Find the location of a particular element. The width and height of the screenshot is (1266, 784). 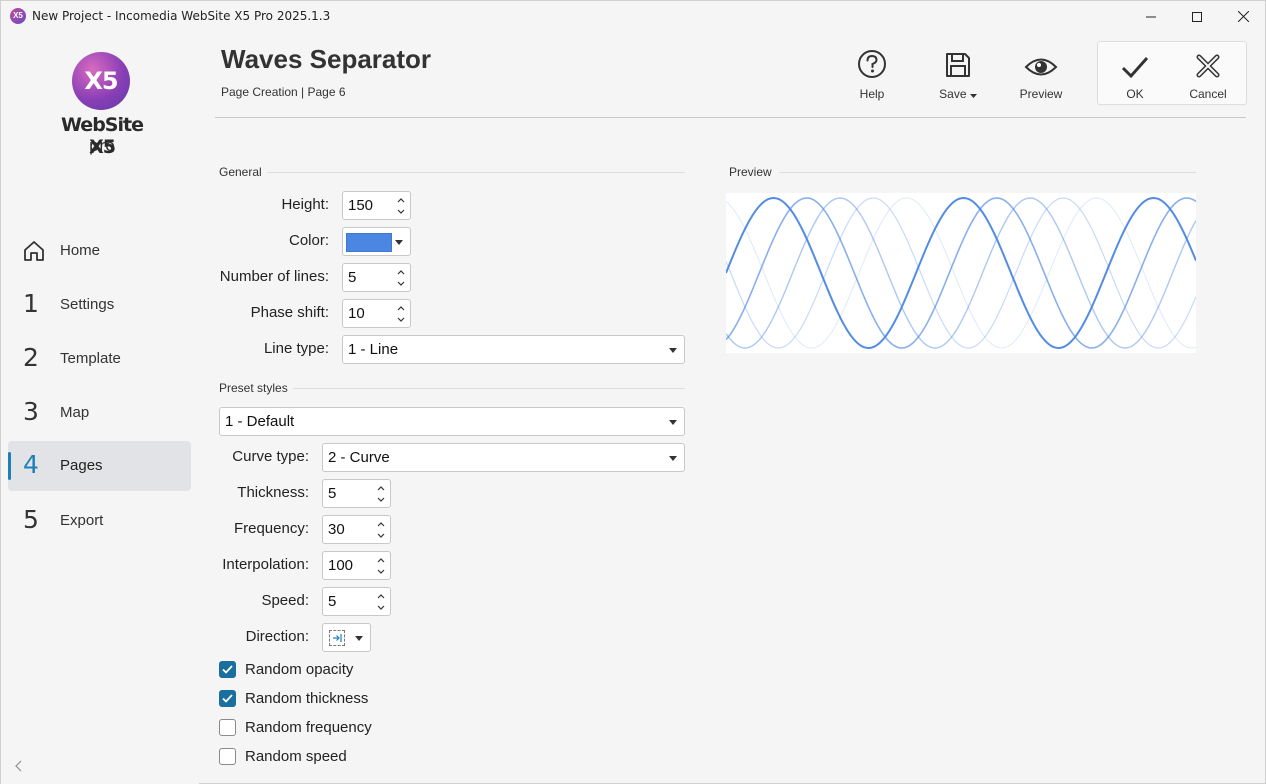

breadcrumb: Page Creation | Page 6 is located at coordinates (283, 92).